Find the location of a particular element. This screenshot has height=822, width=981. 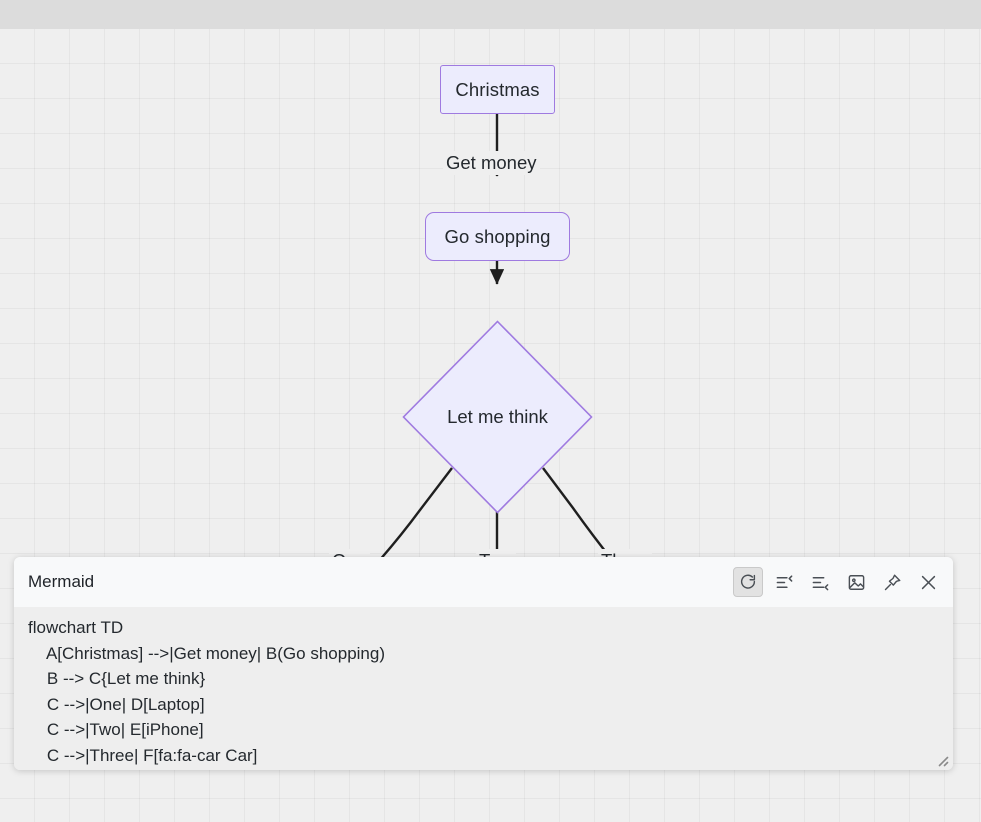

close-icon is located at coordinates (928, 582).